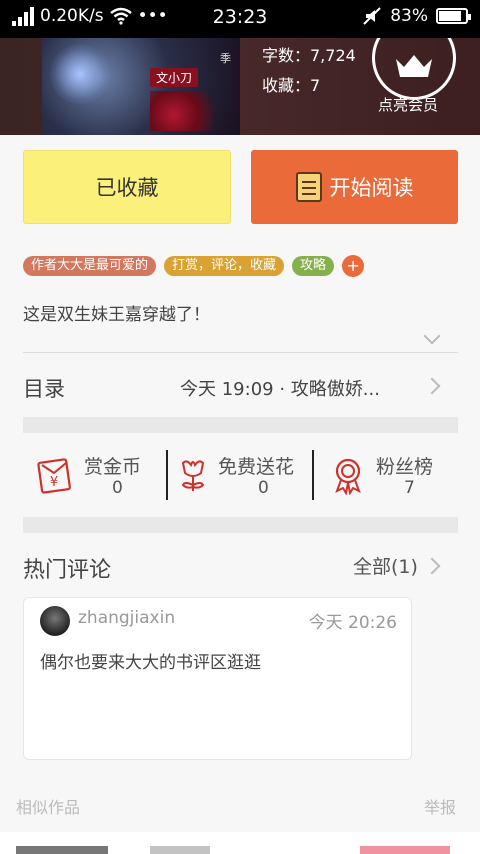 The image size is (480, 854). I want to click on tag-item: 打赏，评论，收藏, so click(224, 266).